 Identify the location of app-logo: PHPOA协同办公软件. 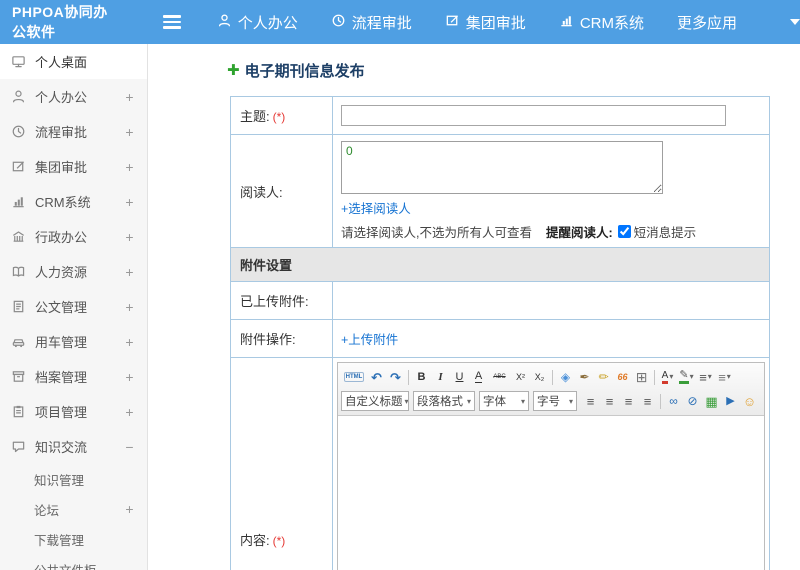
(65, 22).